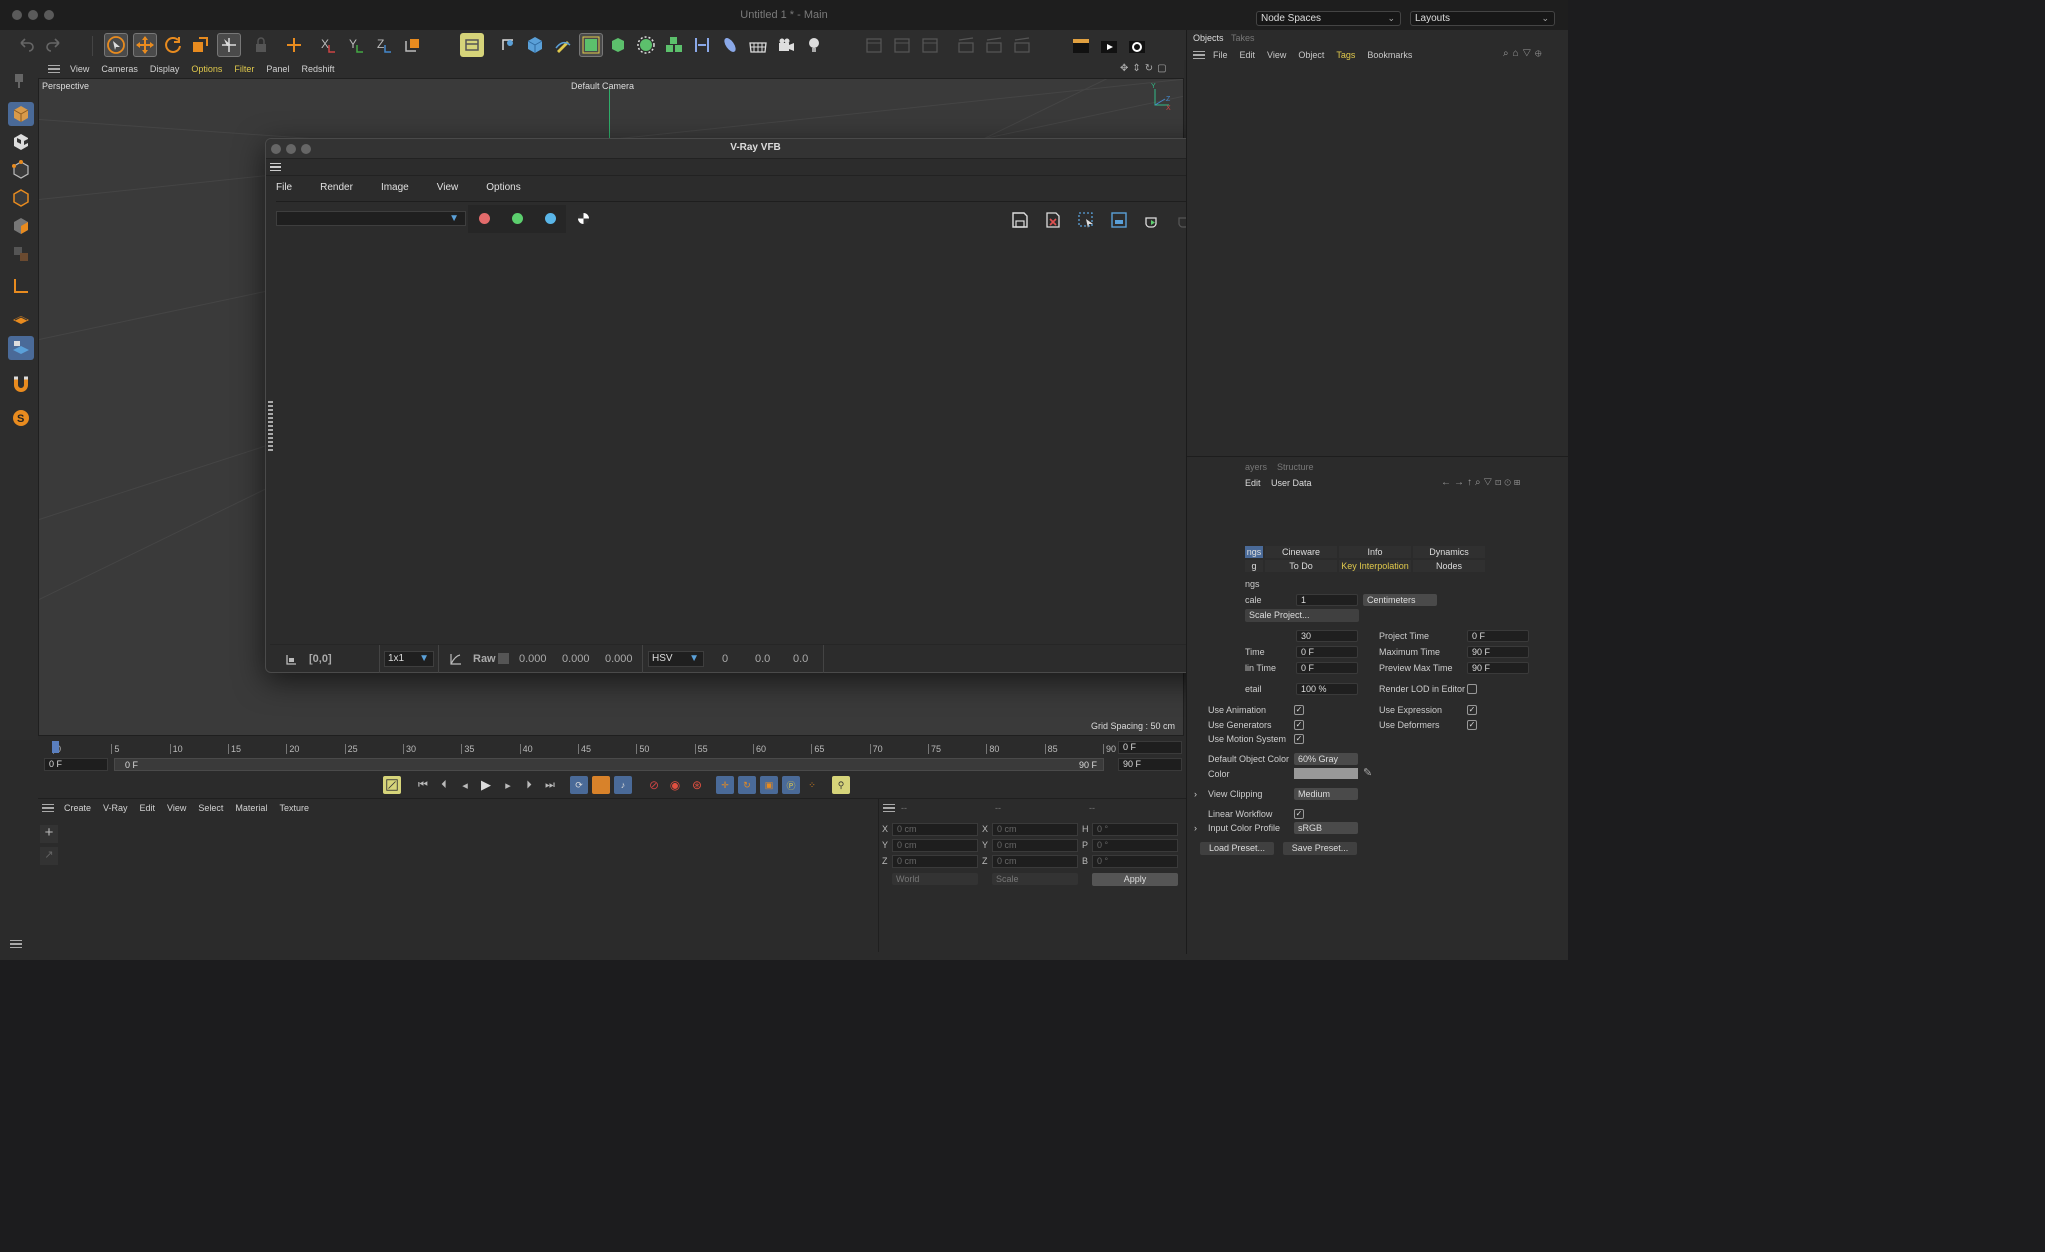 This screenshot has height=1252, width=2045. What do you see at coordinates (1326, 759) in the screenshot?
I see `default-color-select: 60% Gray` at bounding box center [1326, 759].